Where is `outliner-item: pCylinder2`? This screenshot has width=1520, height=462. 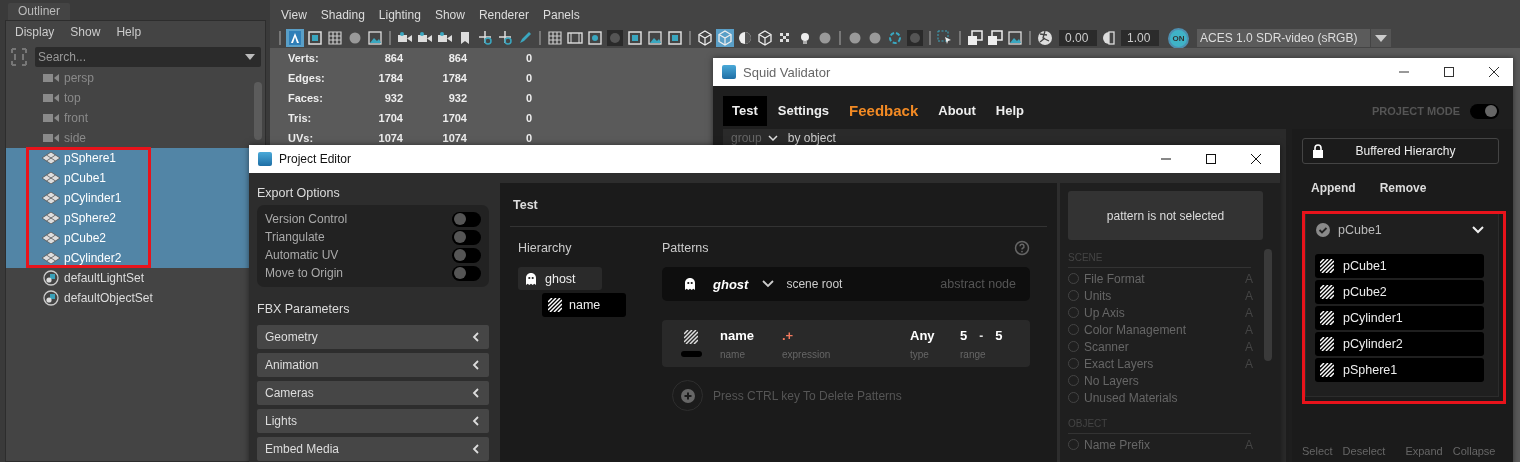
outliner-item: pCylinder2 is located at coordinates (127, 258).